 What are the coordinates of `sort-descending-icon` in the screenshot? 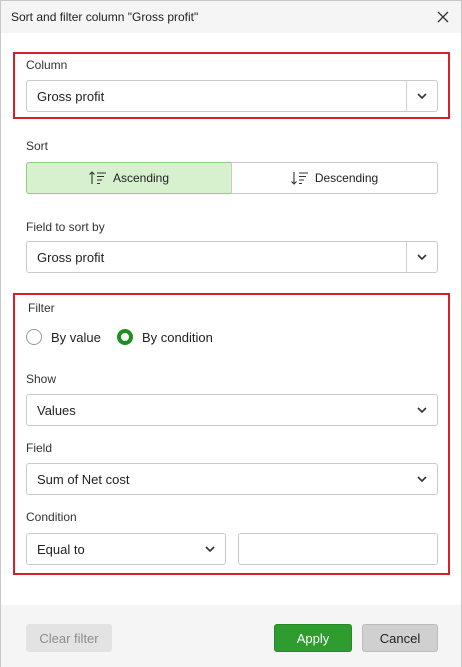 It's located at (299, 178).